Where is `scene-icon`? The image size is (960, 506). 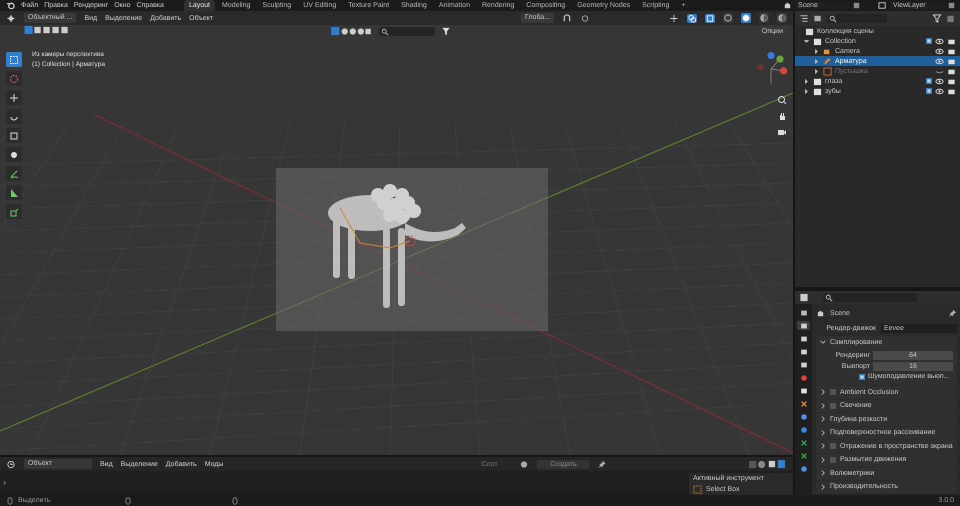 scene-icon is located at coordinates (820, 313).